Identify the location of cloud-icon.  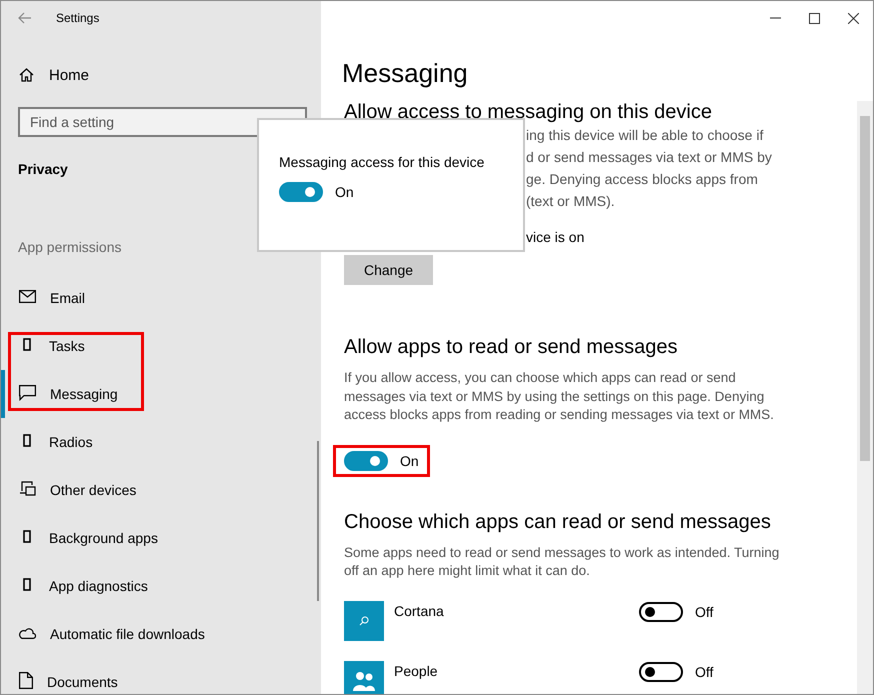
(27, 633).